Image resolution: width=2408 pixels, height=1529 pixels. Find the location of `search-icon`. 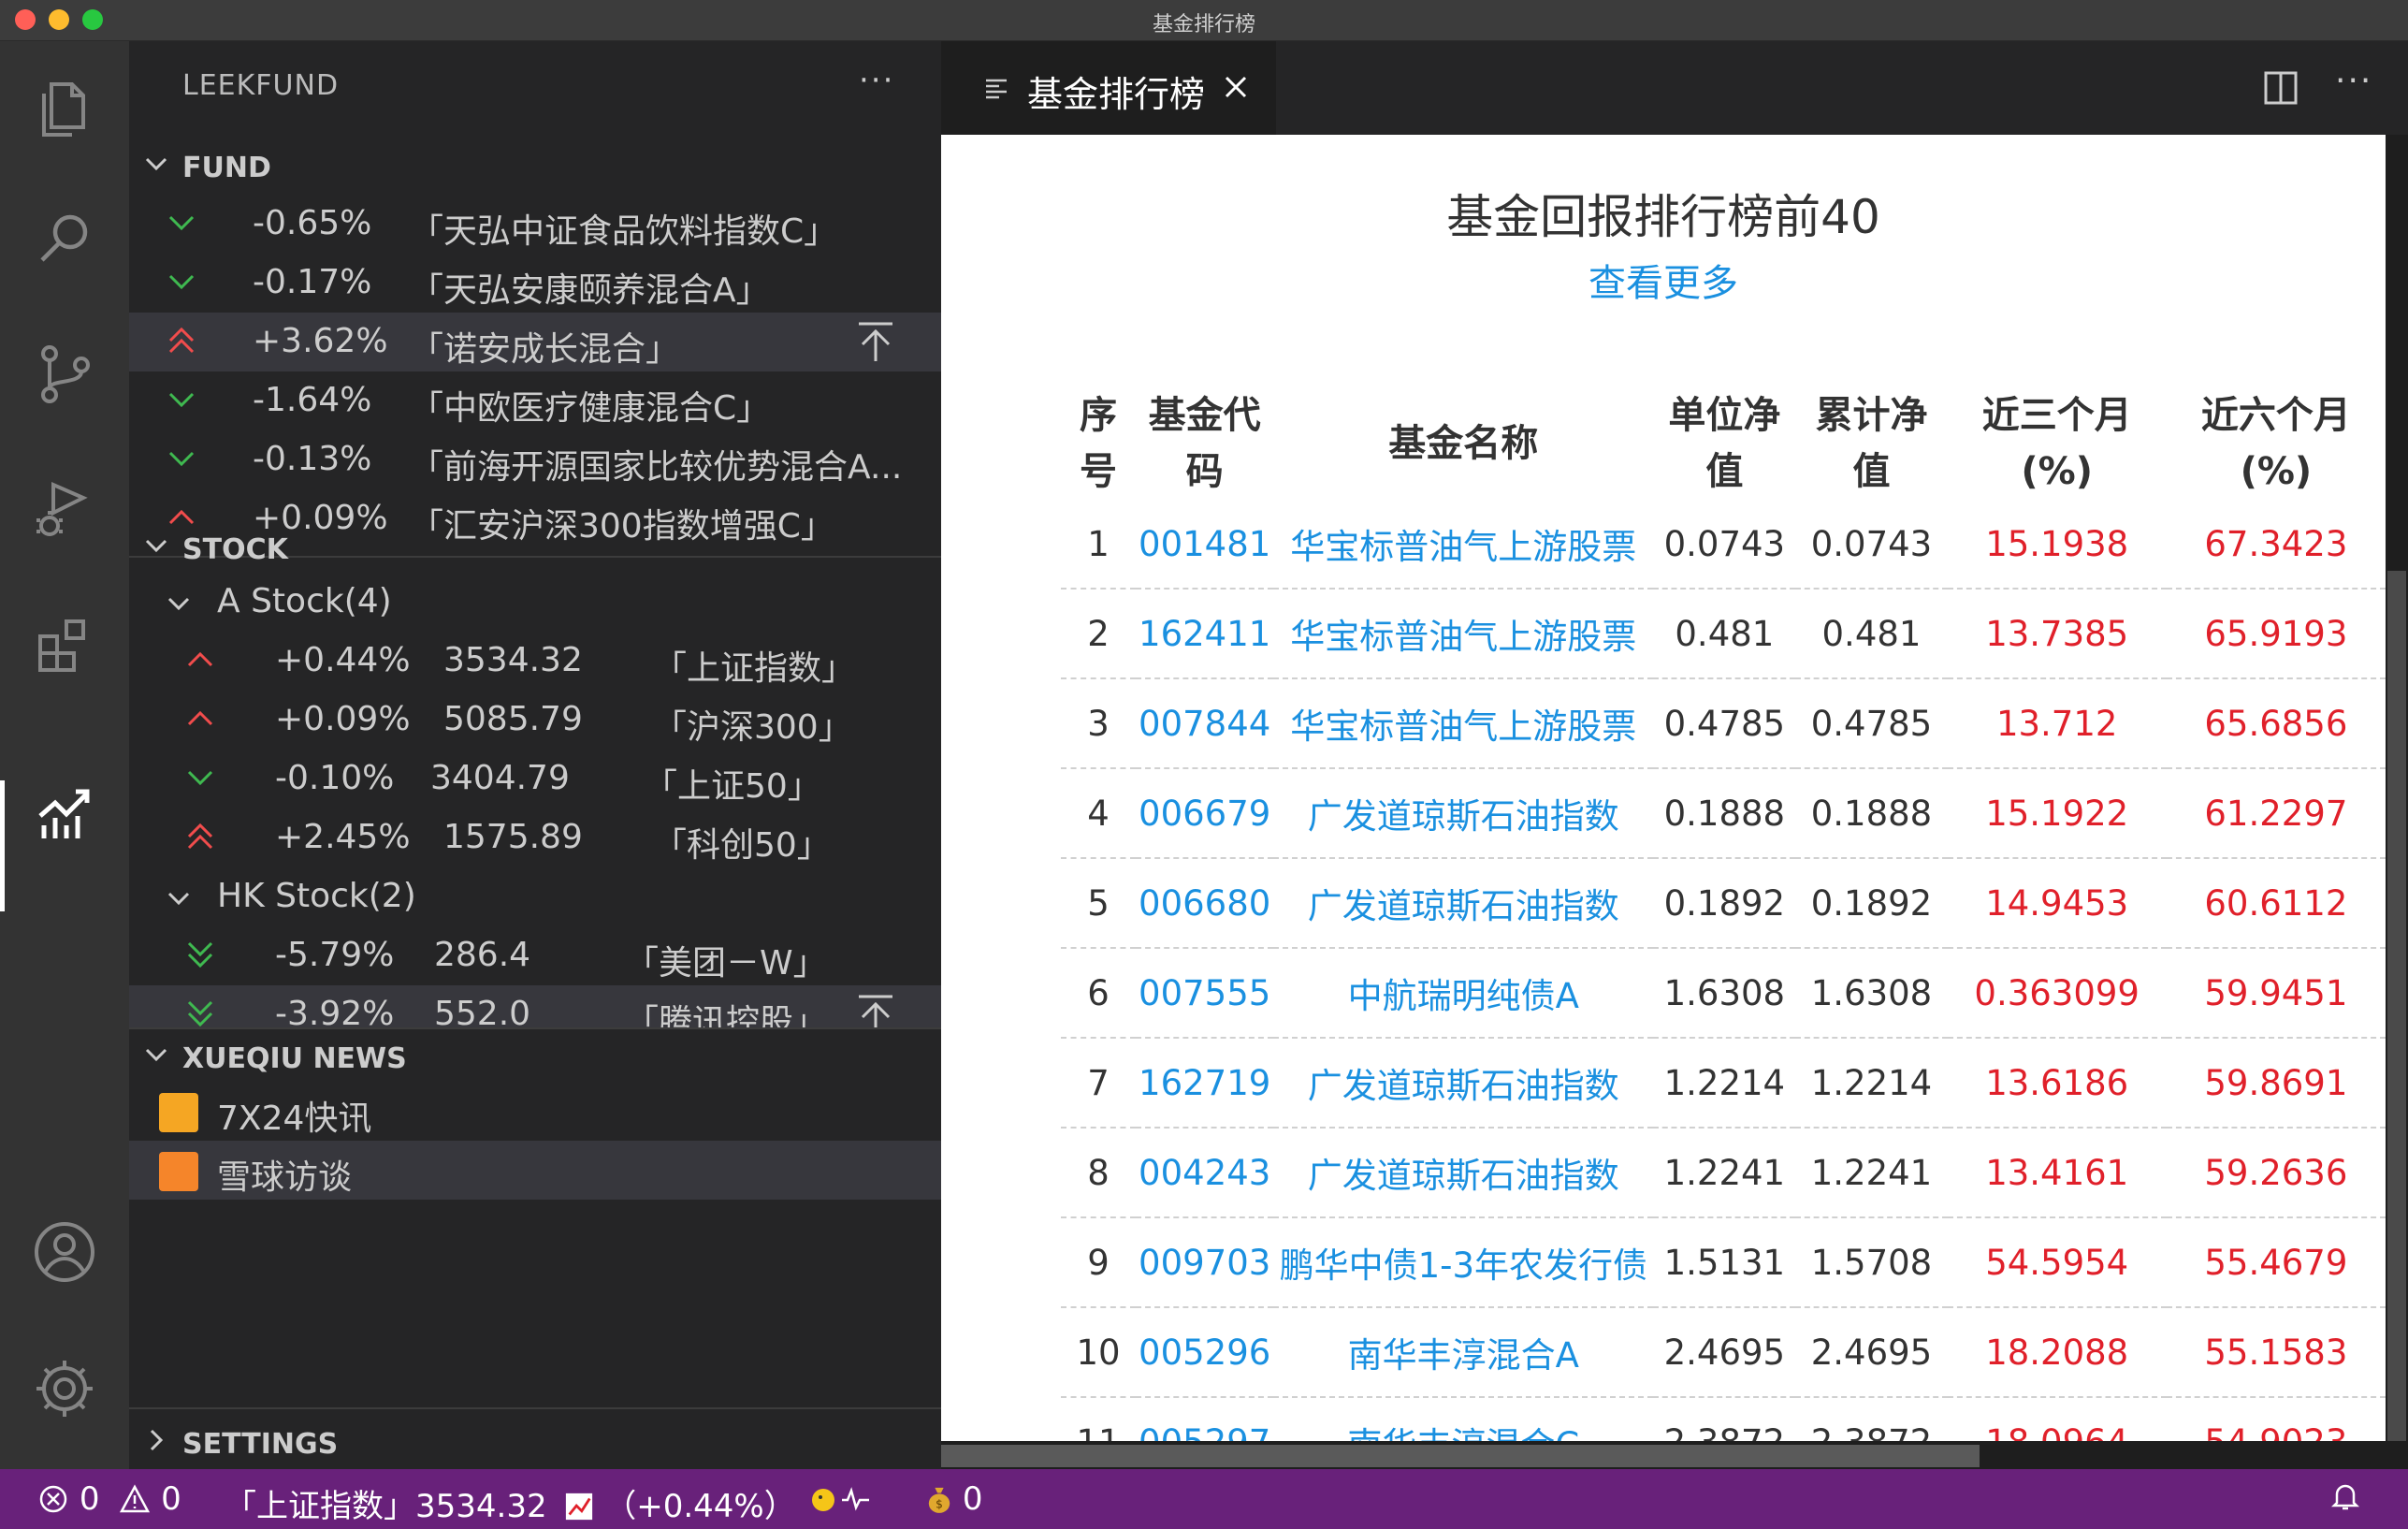

search-icon is located at coordinates (65, 239).